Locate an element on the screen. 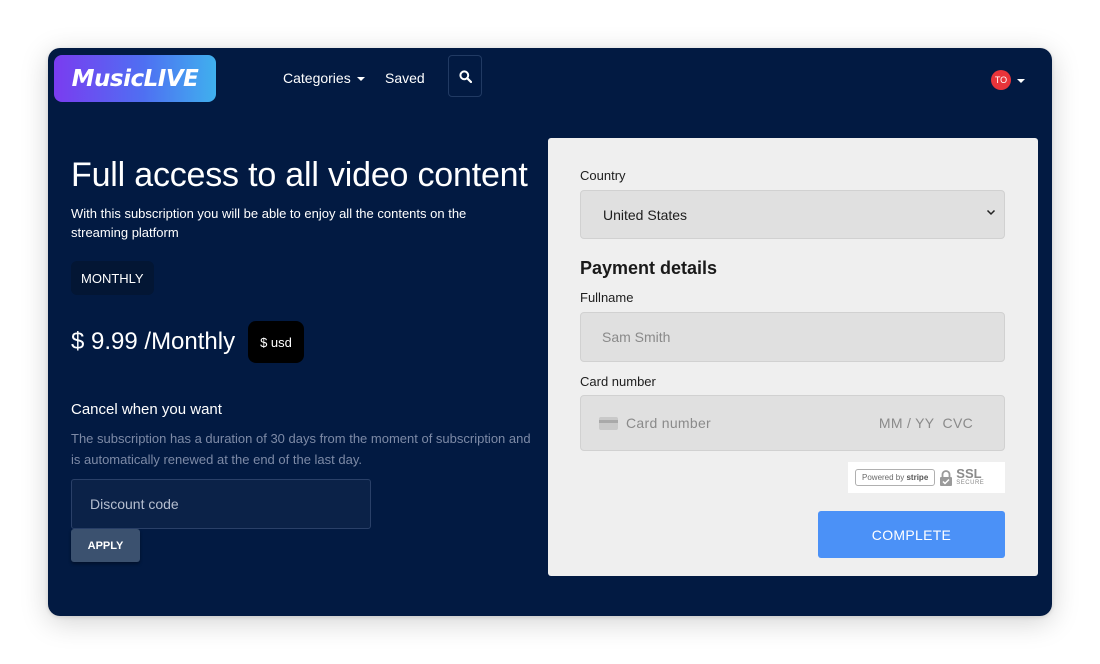 This screenshot has width=1100, height=664. card-number-placeholder: Card number is located at coordinates (669, 423).